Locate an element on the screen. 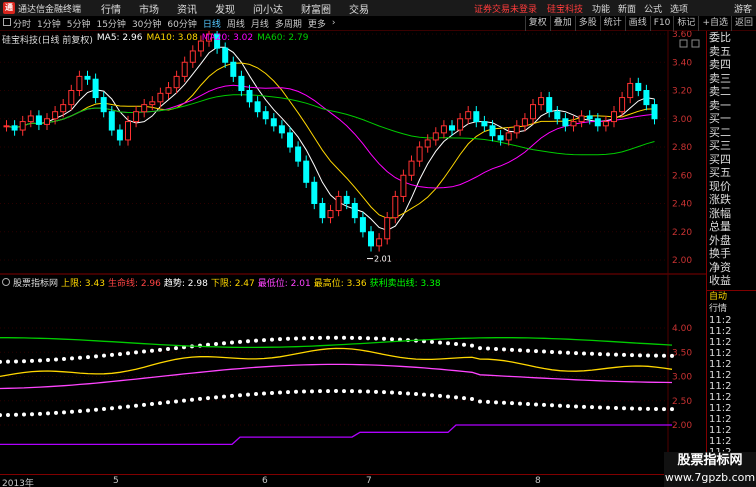 The image size is (756, 487). site-watermark: 股票指标网 www.7gpzb.com is located at coordinates (710, 469).